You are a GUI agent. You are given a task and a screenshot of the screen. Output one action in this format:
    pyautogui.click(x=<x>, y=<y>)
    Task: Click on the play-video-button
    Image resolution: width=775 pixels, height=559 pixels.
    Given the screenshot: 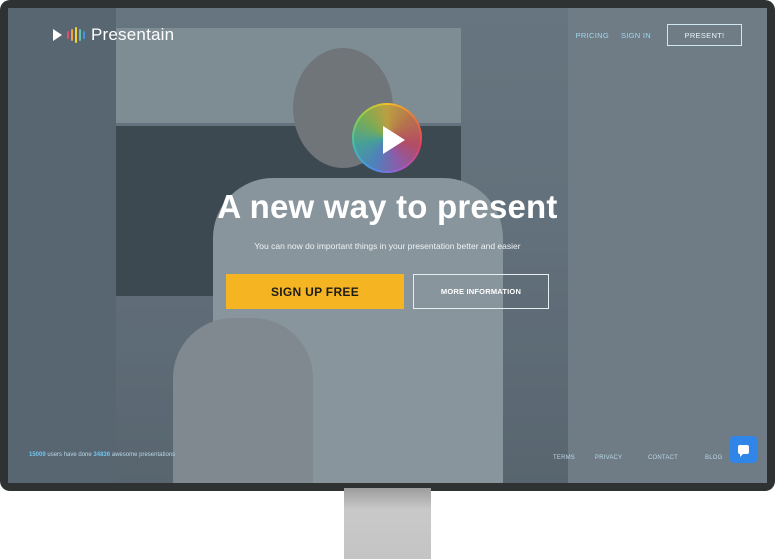 What is the action you would take?
    pyautogui.click(x=387, y=138)
    